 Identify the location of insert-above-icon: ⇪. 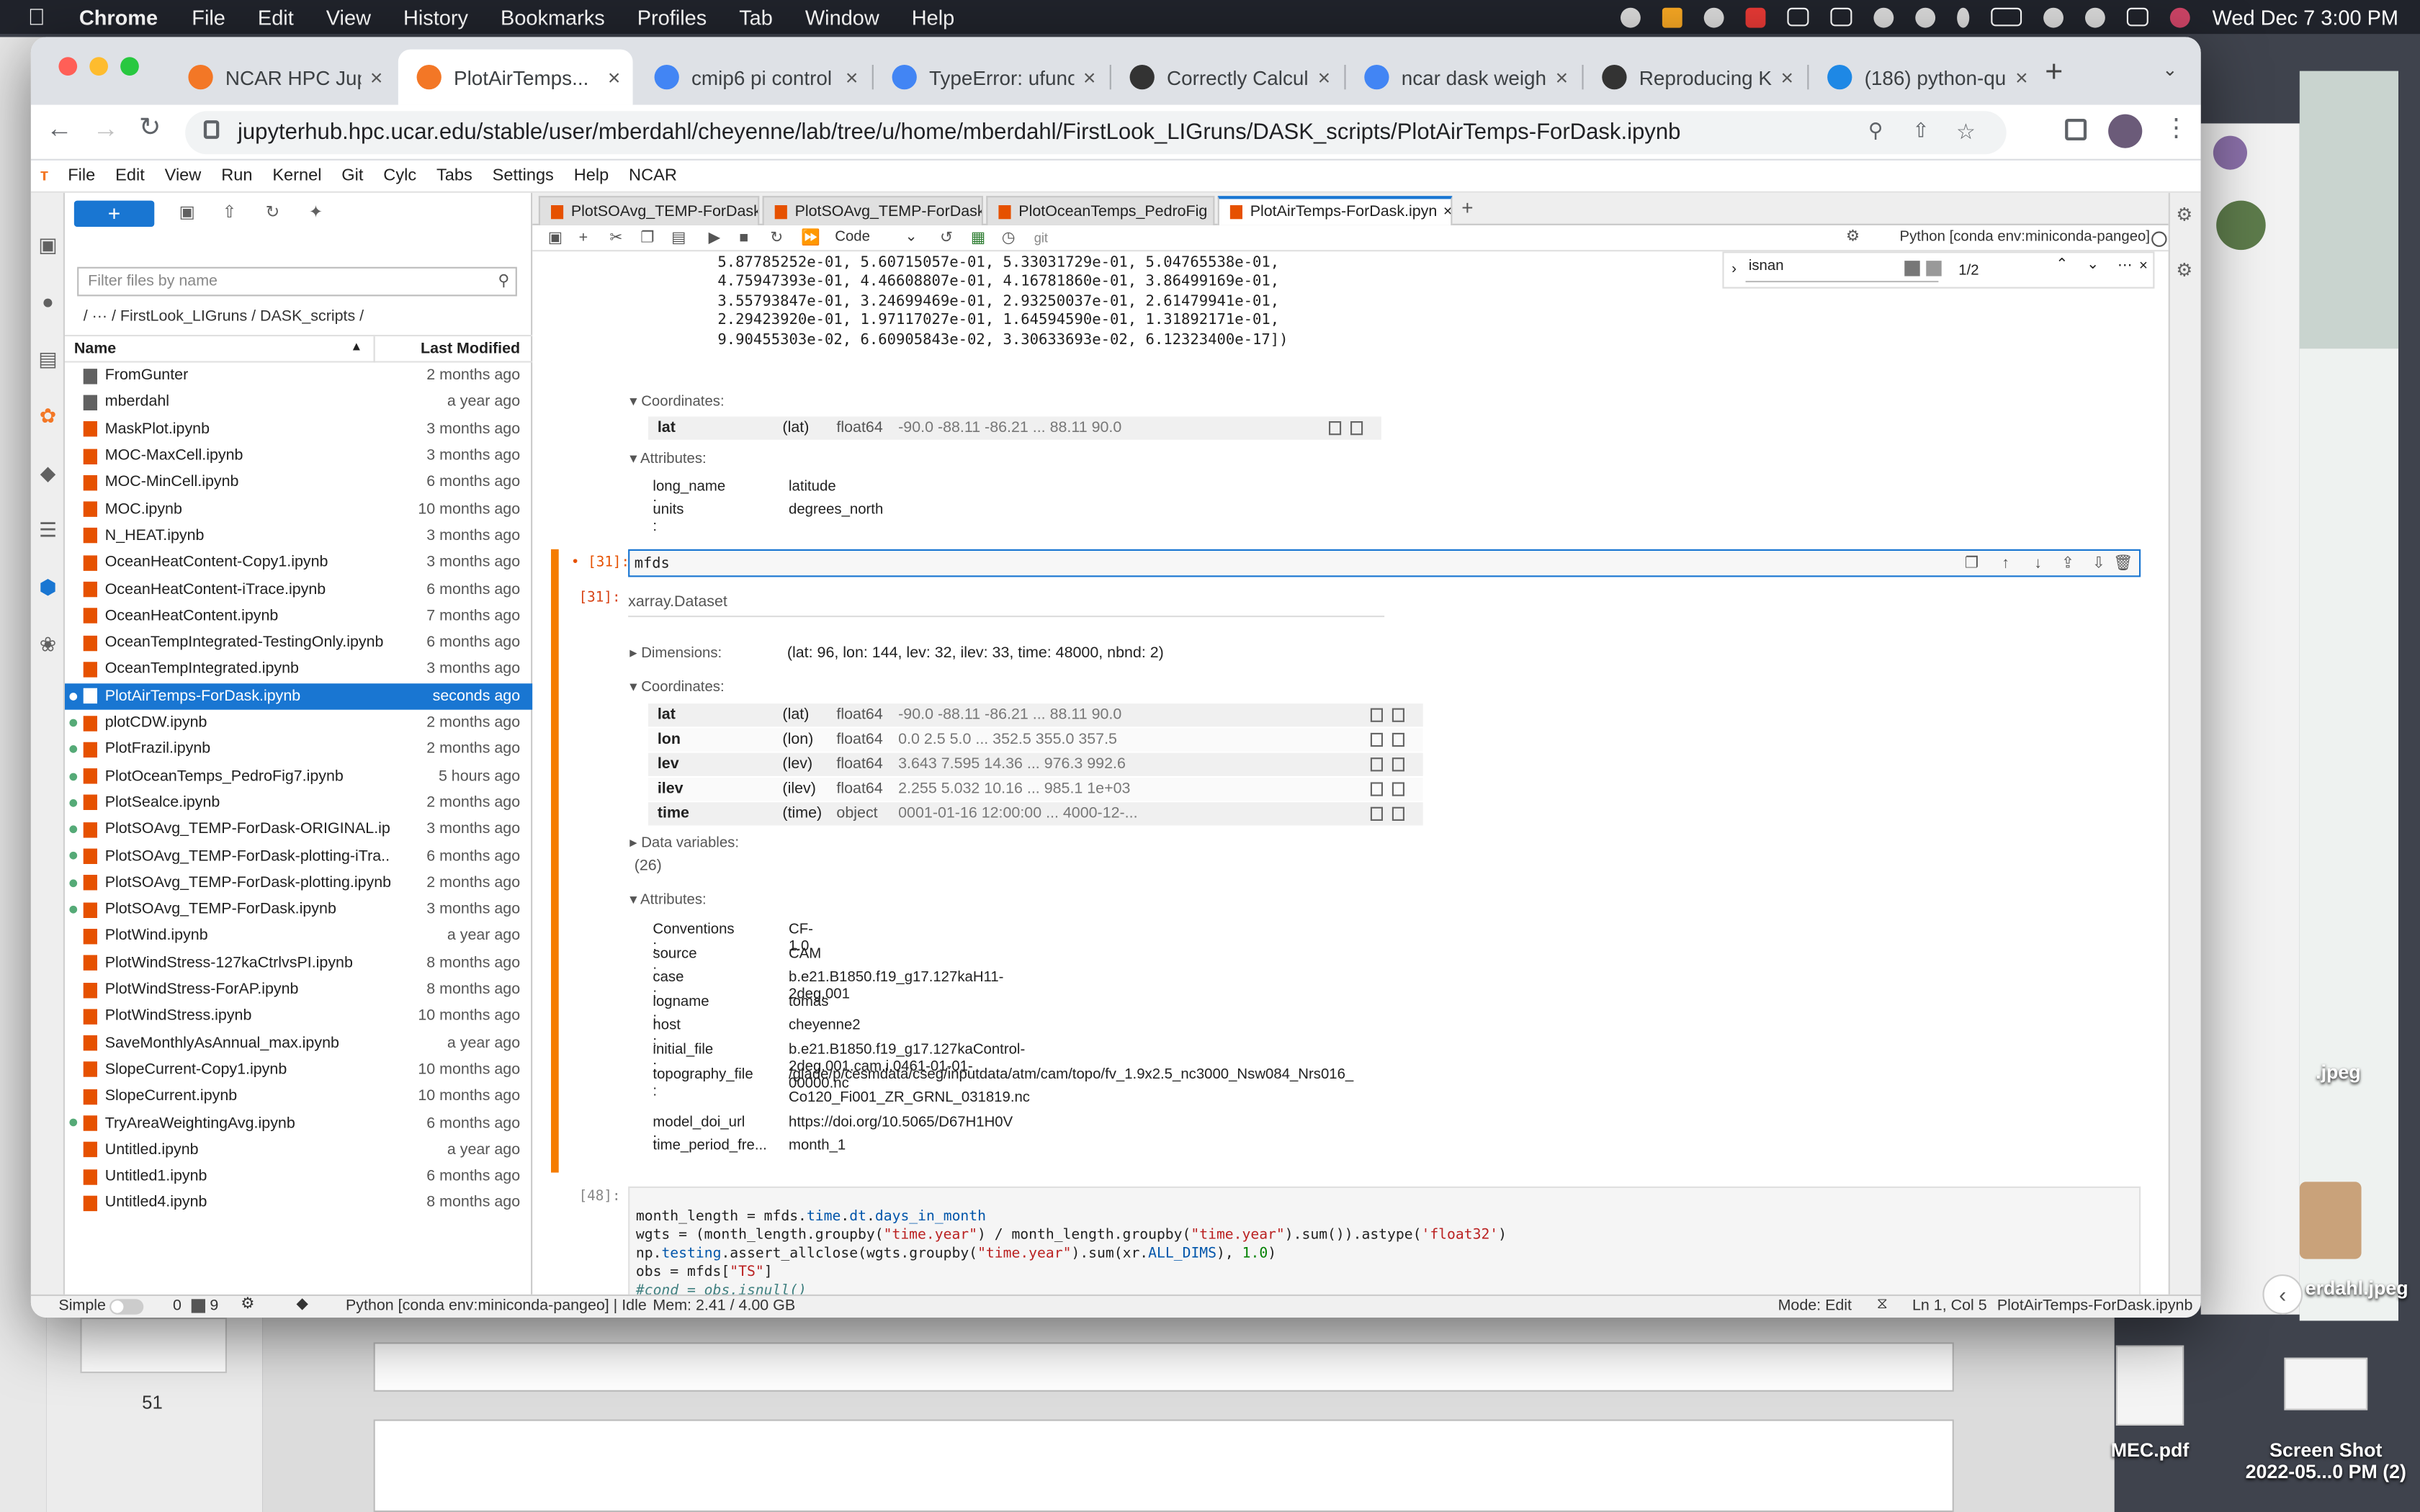
(2067, 563).